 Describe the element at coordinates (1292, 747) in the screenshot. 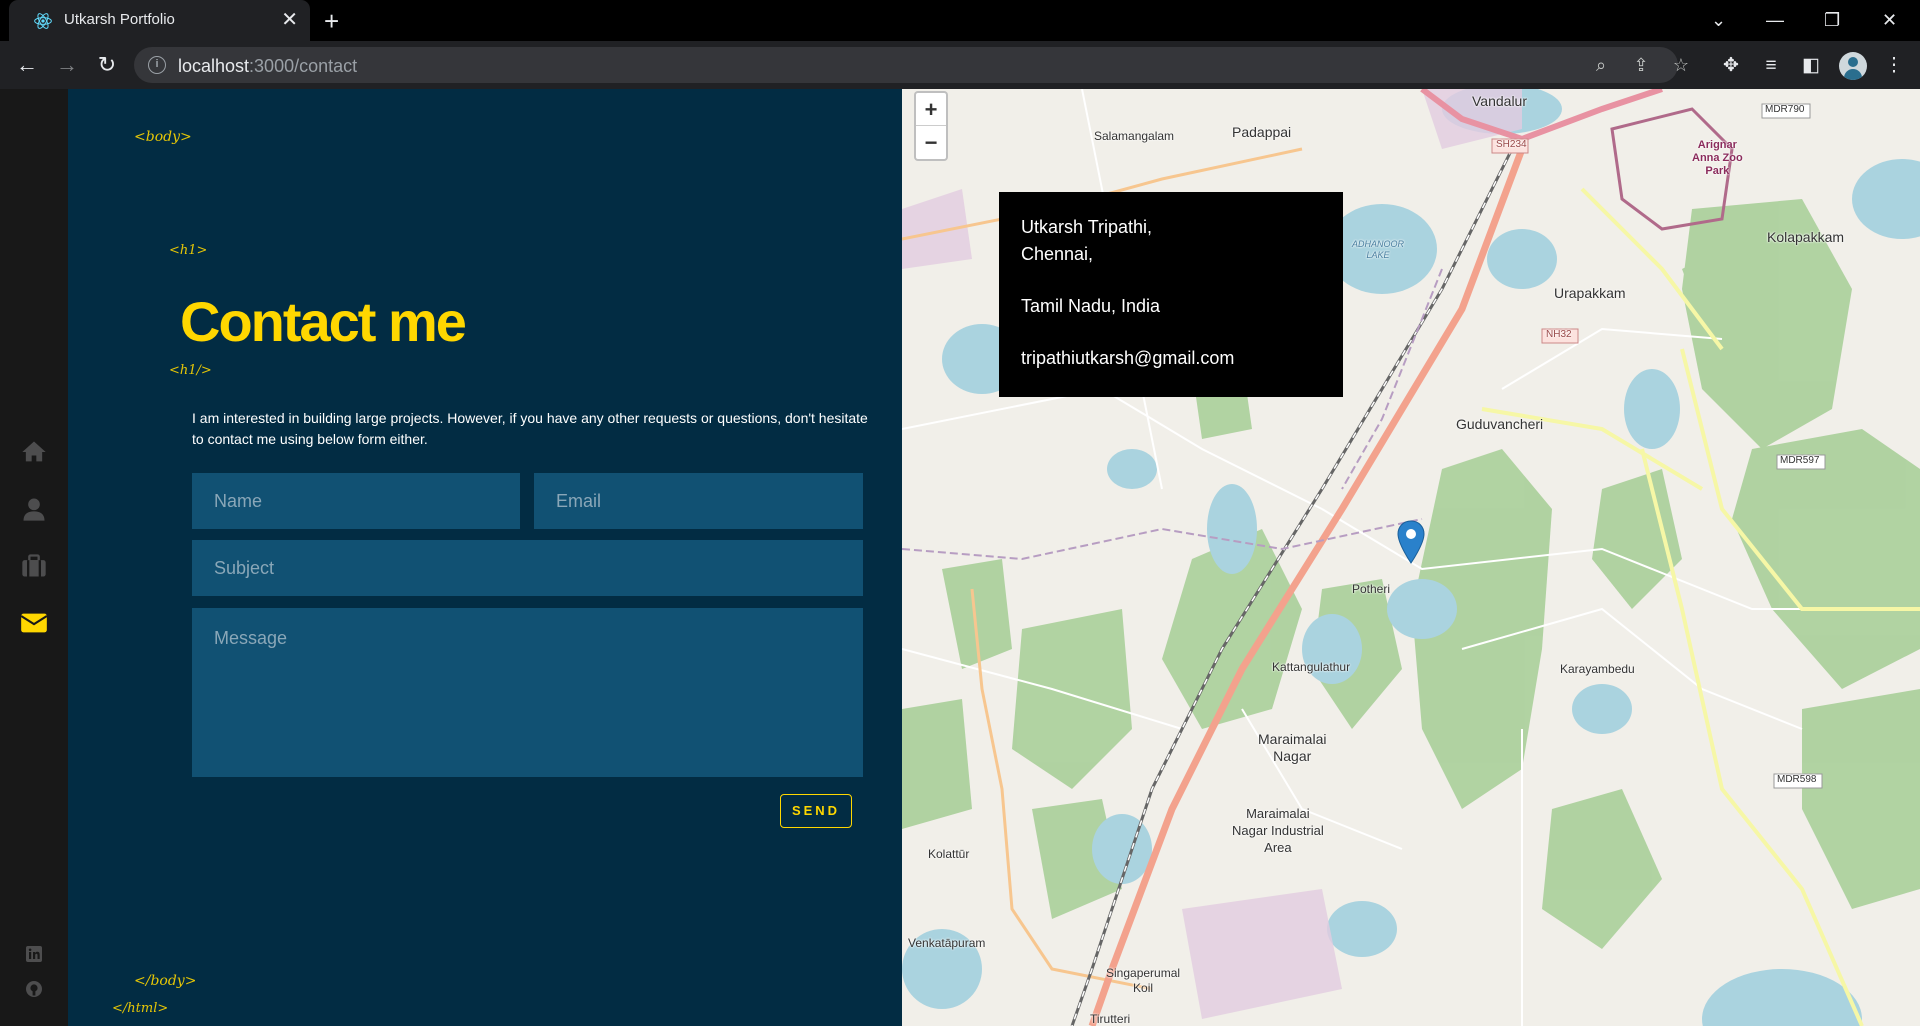

I see `place-label: Maraimalai Nagar` at that location.